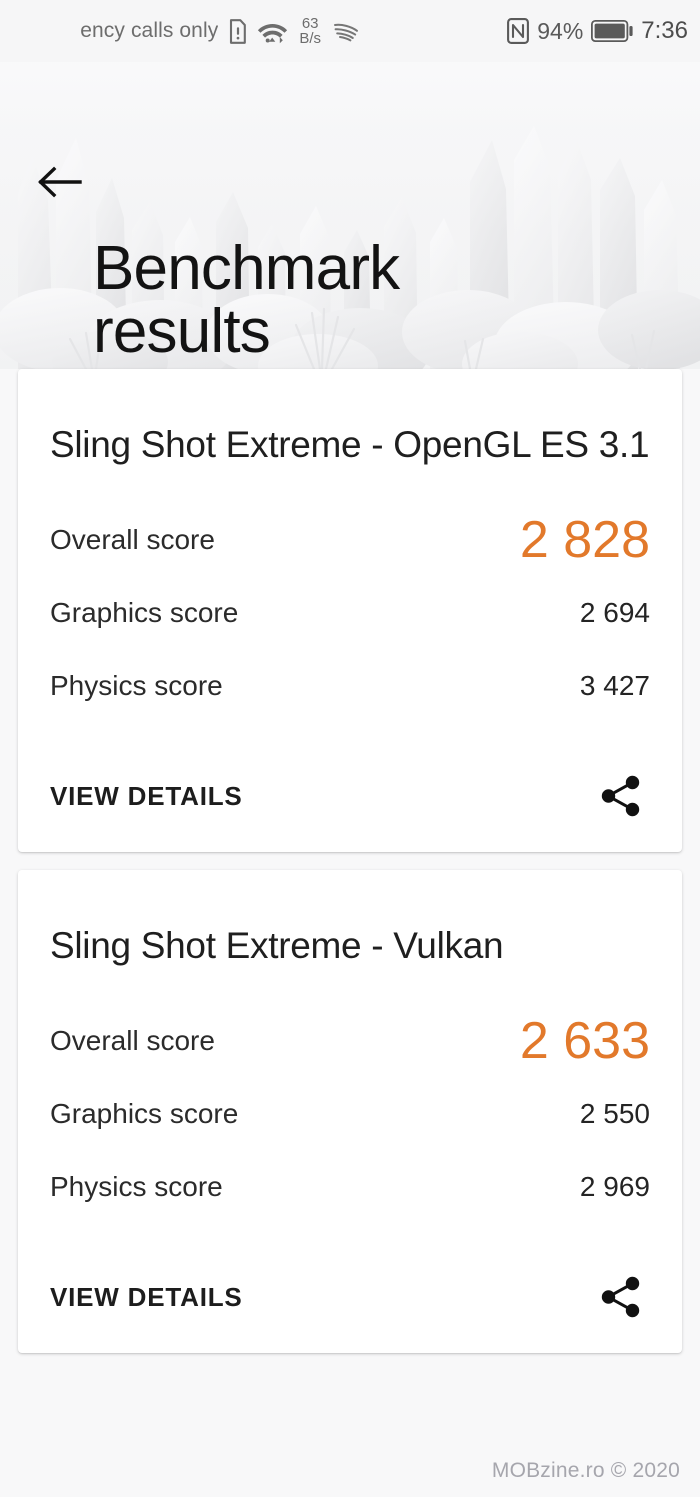 Image resolution: width=700 pixels, height=1497 pixels. I want to click on nfc-icon, so click(518, 31).